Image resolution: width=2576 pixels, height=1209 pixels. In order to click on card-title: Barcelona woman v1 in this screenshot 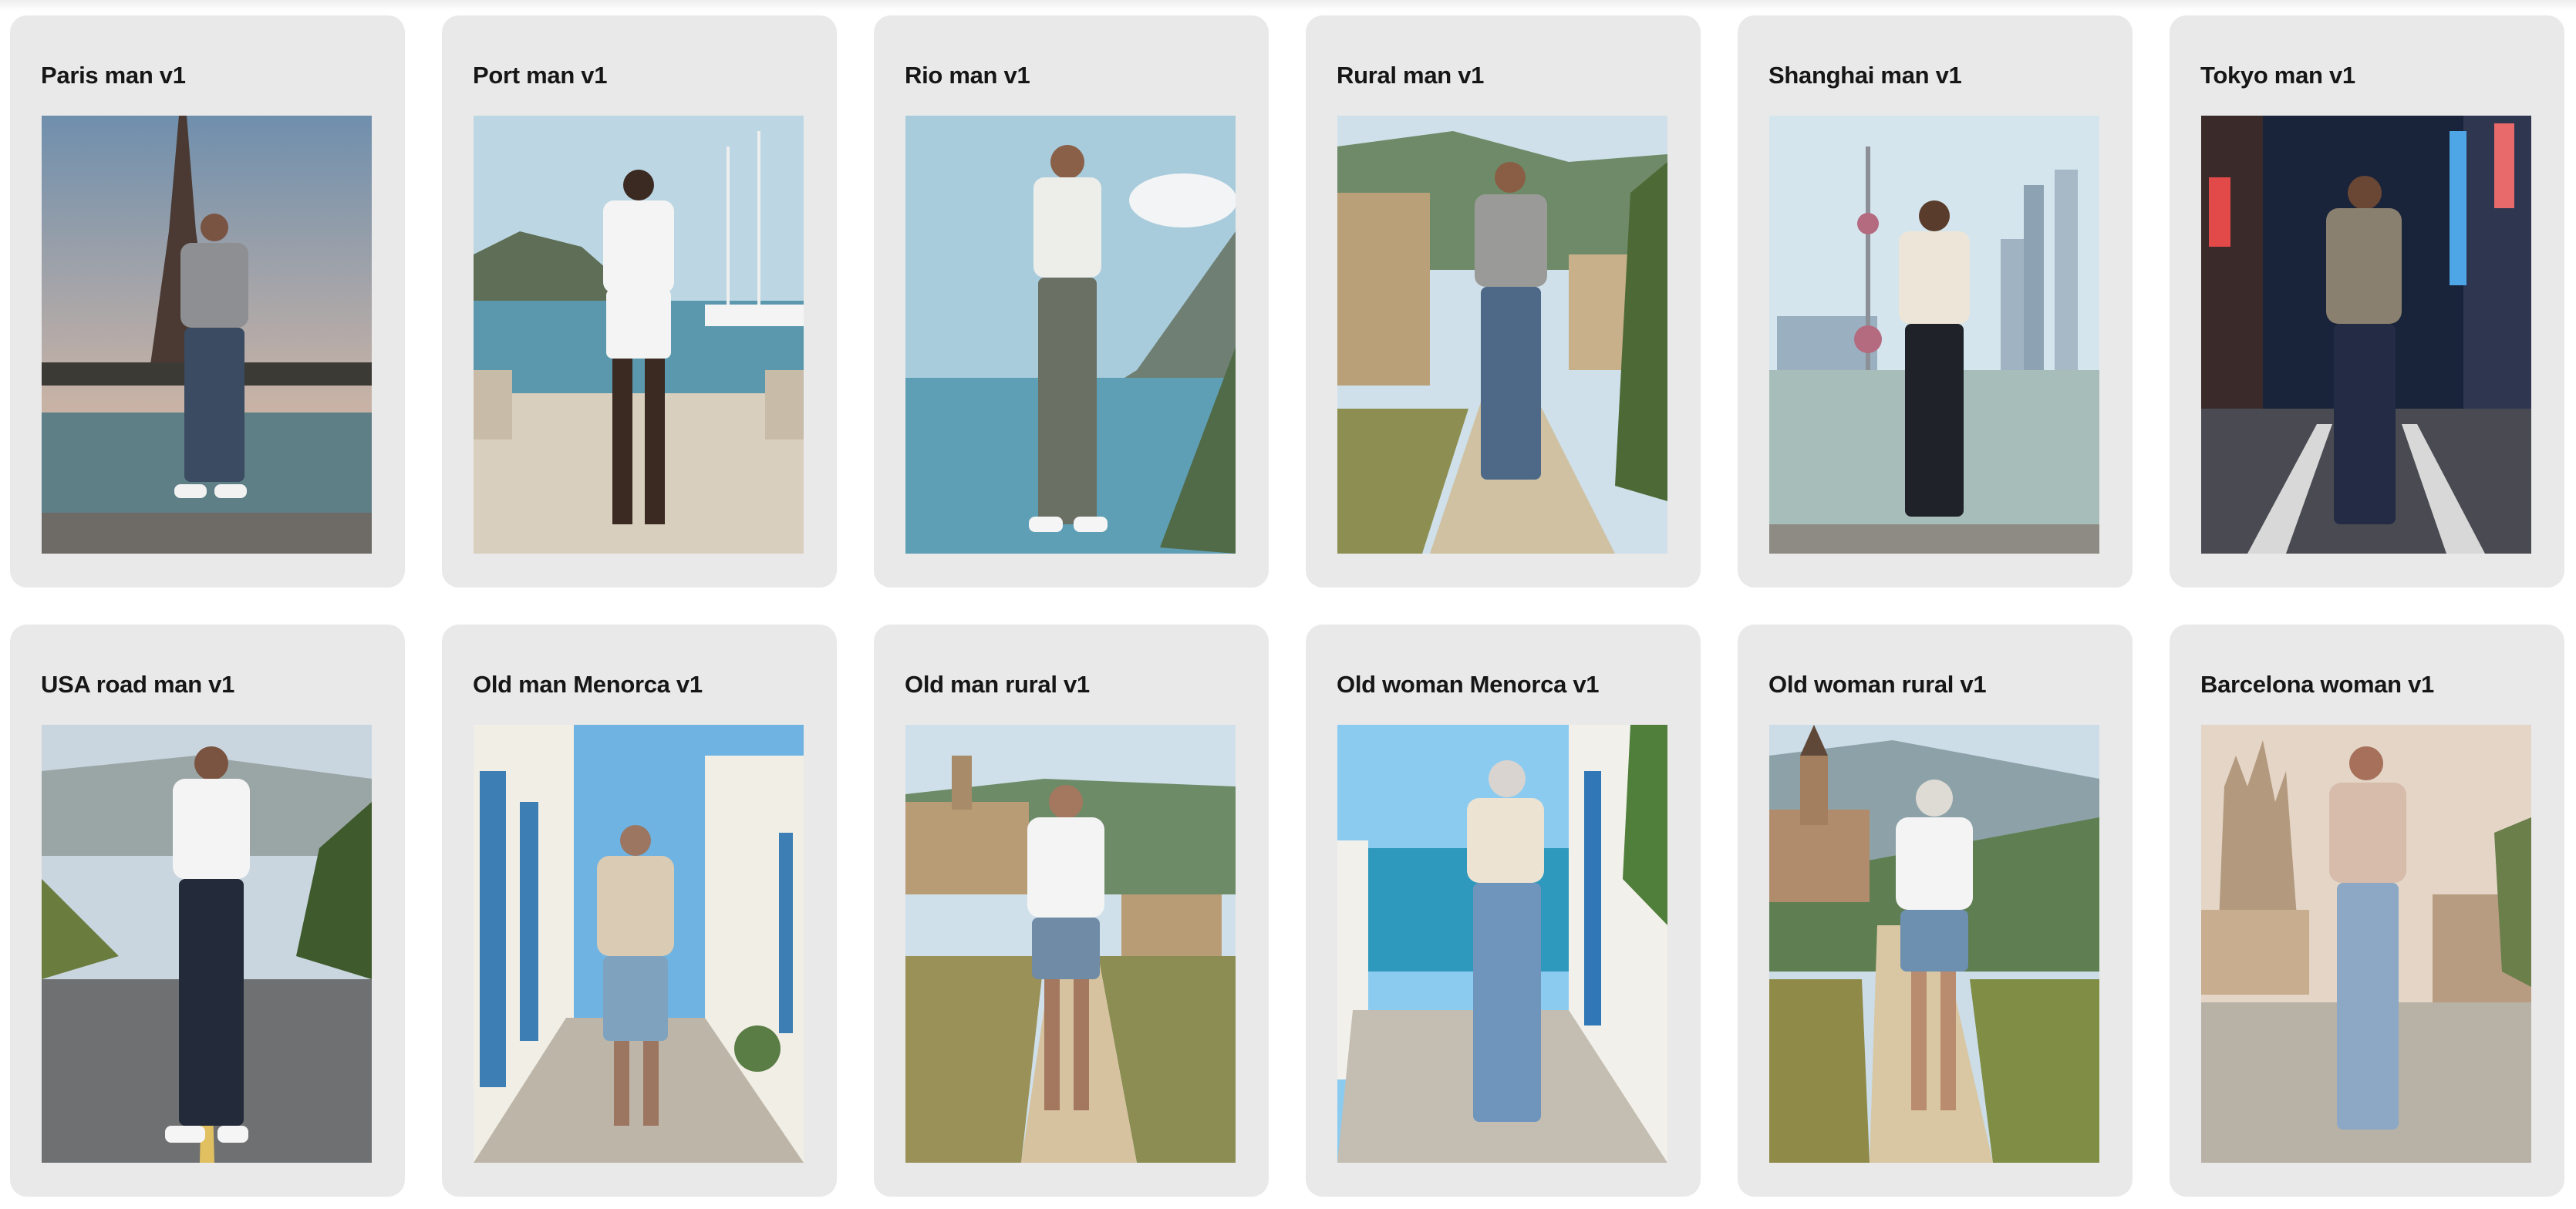, I will do `click(2317, 684)`.